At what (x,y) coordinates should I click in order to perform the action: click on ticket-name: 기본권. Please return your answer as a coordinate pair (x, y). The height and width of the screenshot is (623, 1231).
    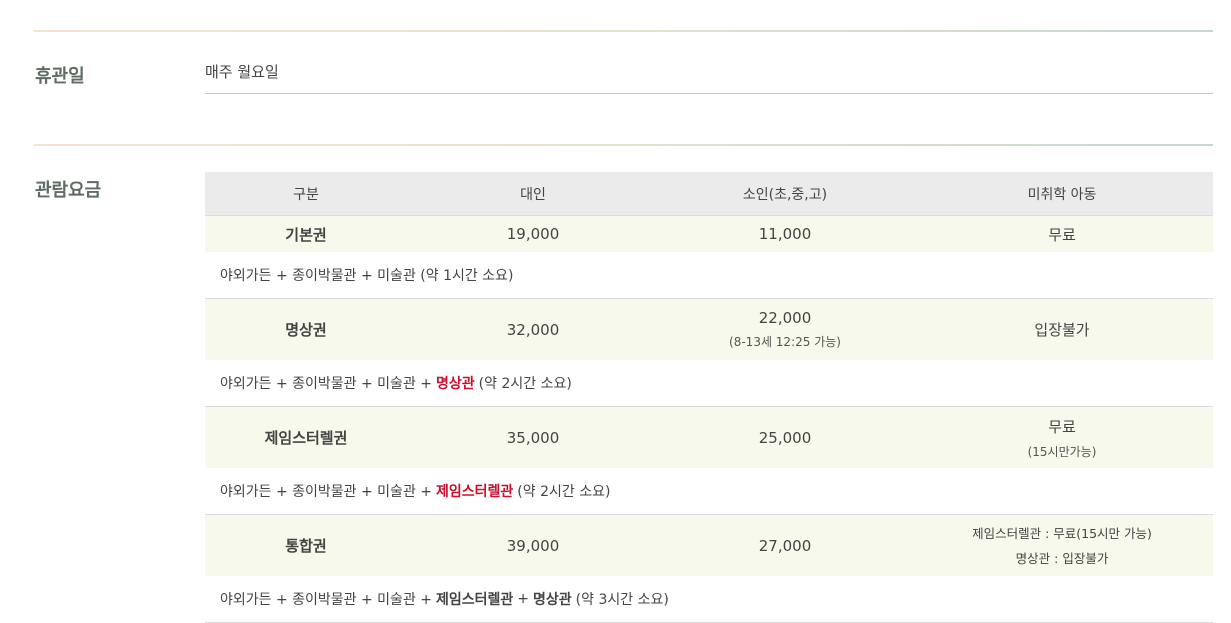
    Looking at the image, I should click on (306, 234).